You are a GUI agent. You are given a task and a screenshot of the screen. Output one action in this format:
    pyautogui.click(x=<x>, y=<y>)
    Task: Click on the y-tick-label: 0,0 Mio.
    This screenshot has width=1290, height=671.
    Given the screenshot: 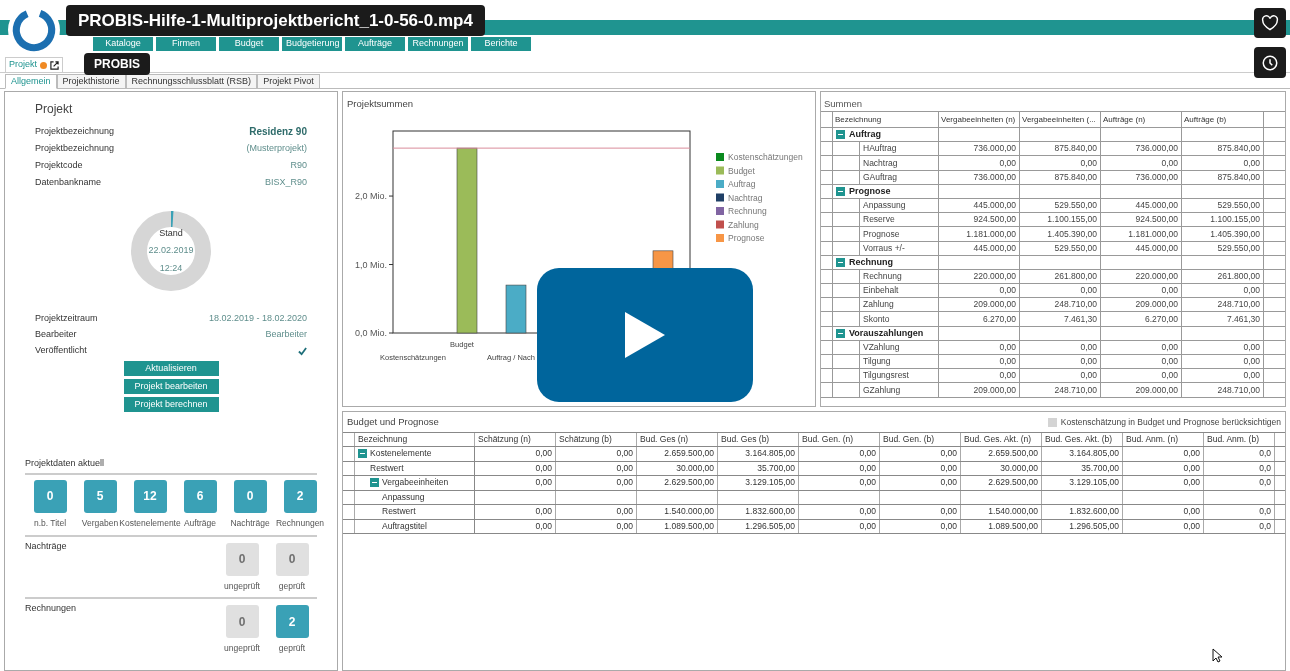 What is the action you would take?
    pyautogui.click(x=370, y=333)
    